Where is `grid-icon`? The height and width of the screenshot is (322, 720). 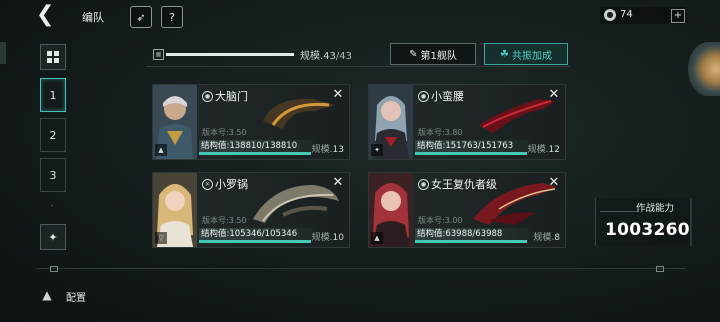 grid-icon is located at coordinates (53, 57).